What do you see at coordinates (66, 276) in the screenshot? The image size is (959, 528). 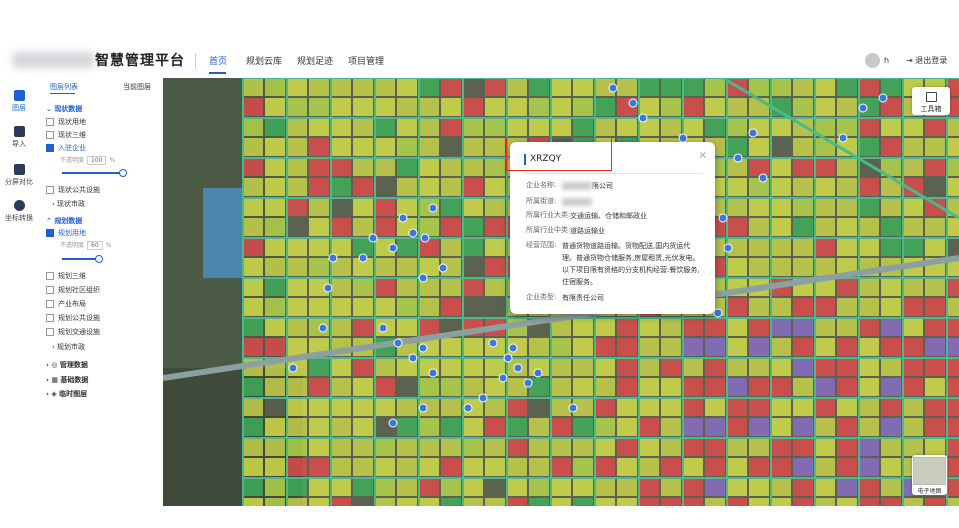 I see `layer-planning-3d: 规划三维` at bounding box center [66, 276].